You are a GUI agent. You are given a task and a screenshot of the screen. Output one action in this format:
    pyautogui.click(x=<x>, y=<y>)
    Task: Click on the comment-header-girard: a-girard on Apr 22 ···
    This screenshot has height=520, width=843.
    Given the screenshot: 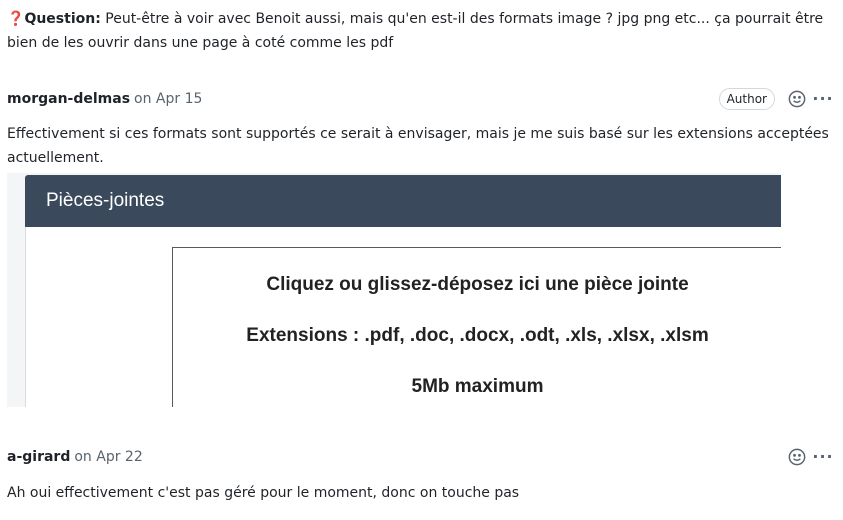 What is the action you would take?
    pyautogui.click(x=420, y=457)
    